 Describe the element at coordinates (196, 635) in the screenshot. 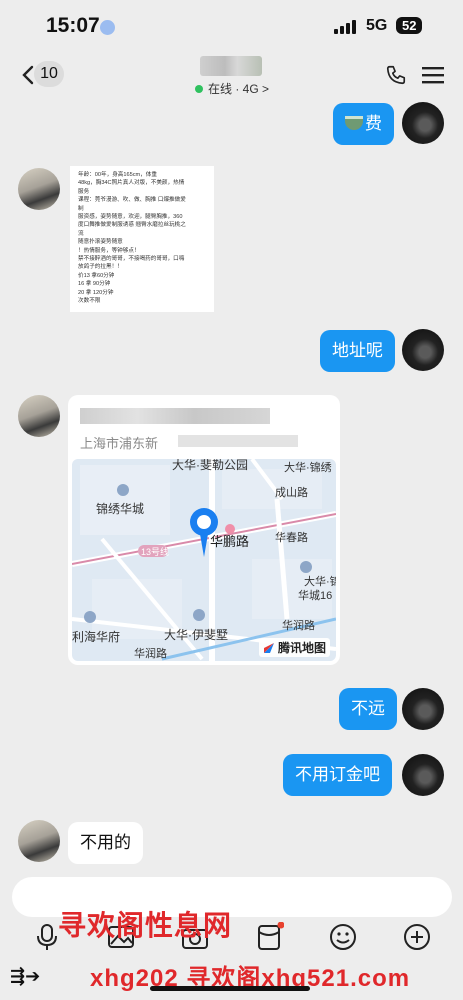

I see `svg-text: 大华·伊斐墅` at that location.